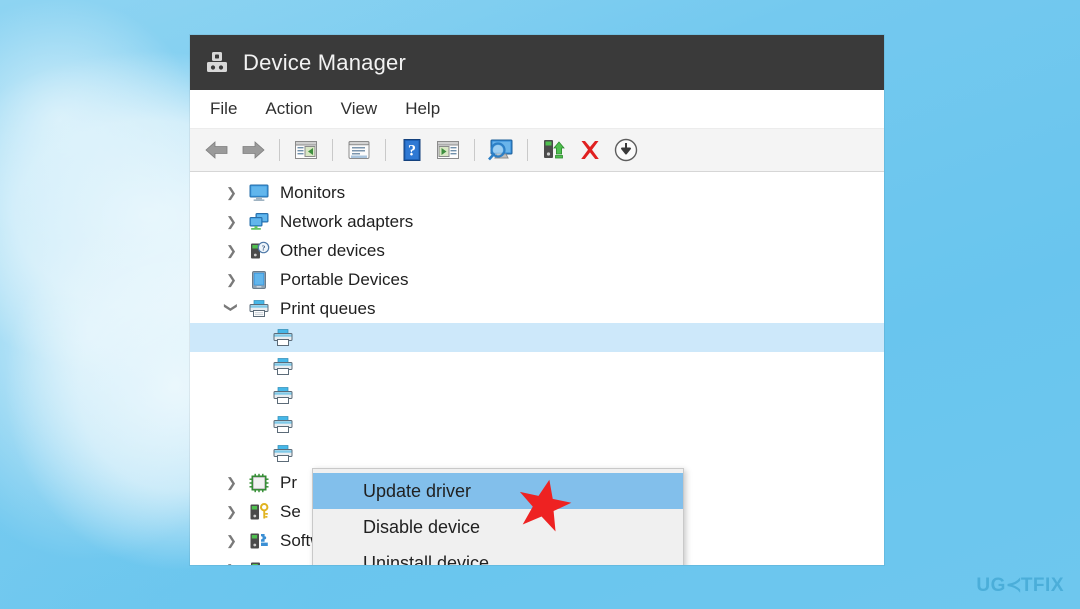  Describe the element at coordinates (259, 510) in the screenshot. I see `security-device-icon` at that location.